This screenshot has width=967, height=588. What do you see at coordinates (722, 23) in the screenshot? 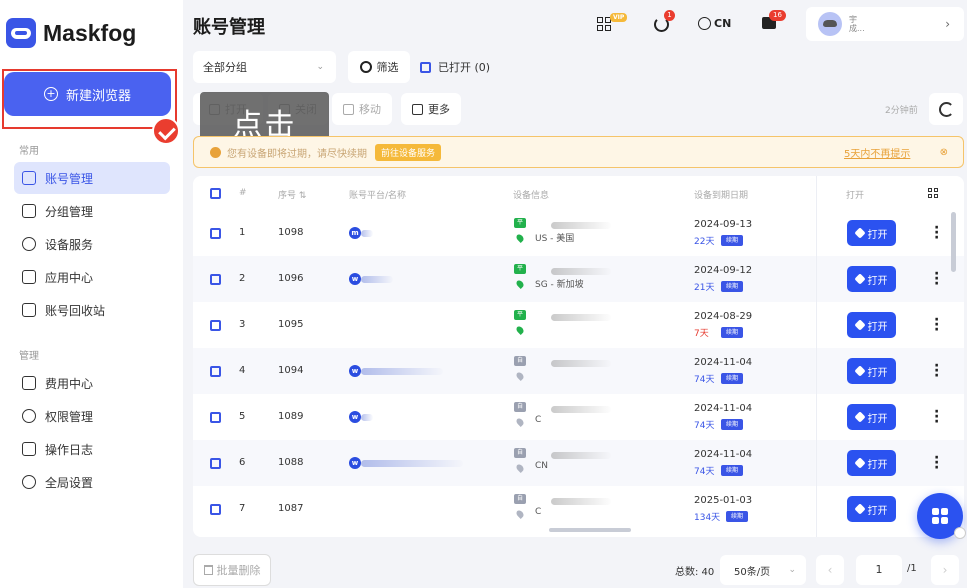
I see `language-switch: CN` at bounding box center [722, 23].